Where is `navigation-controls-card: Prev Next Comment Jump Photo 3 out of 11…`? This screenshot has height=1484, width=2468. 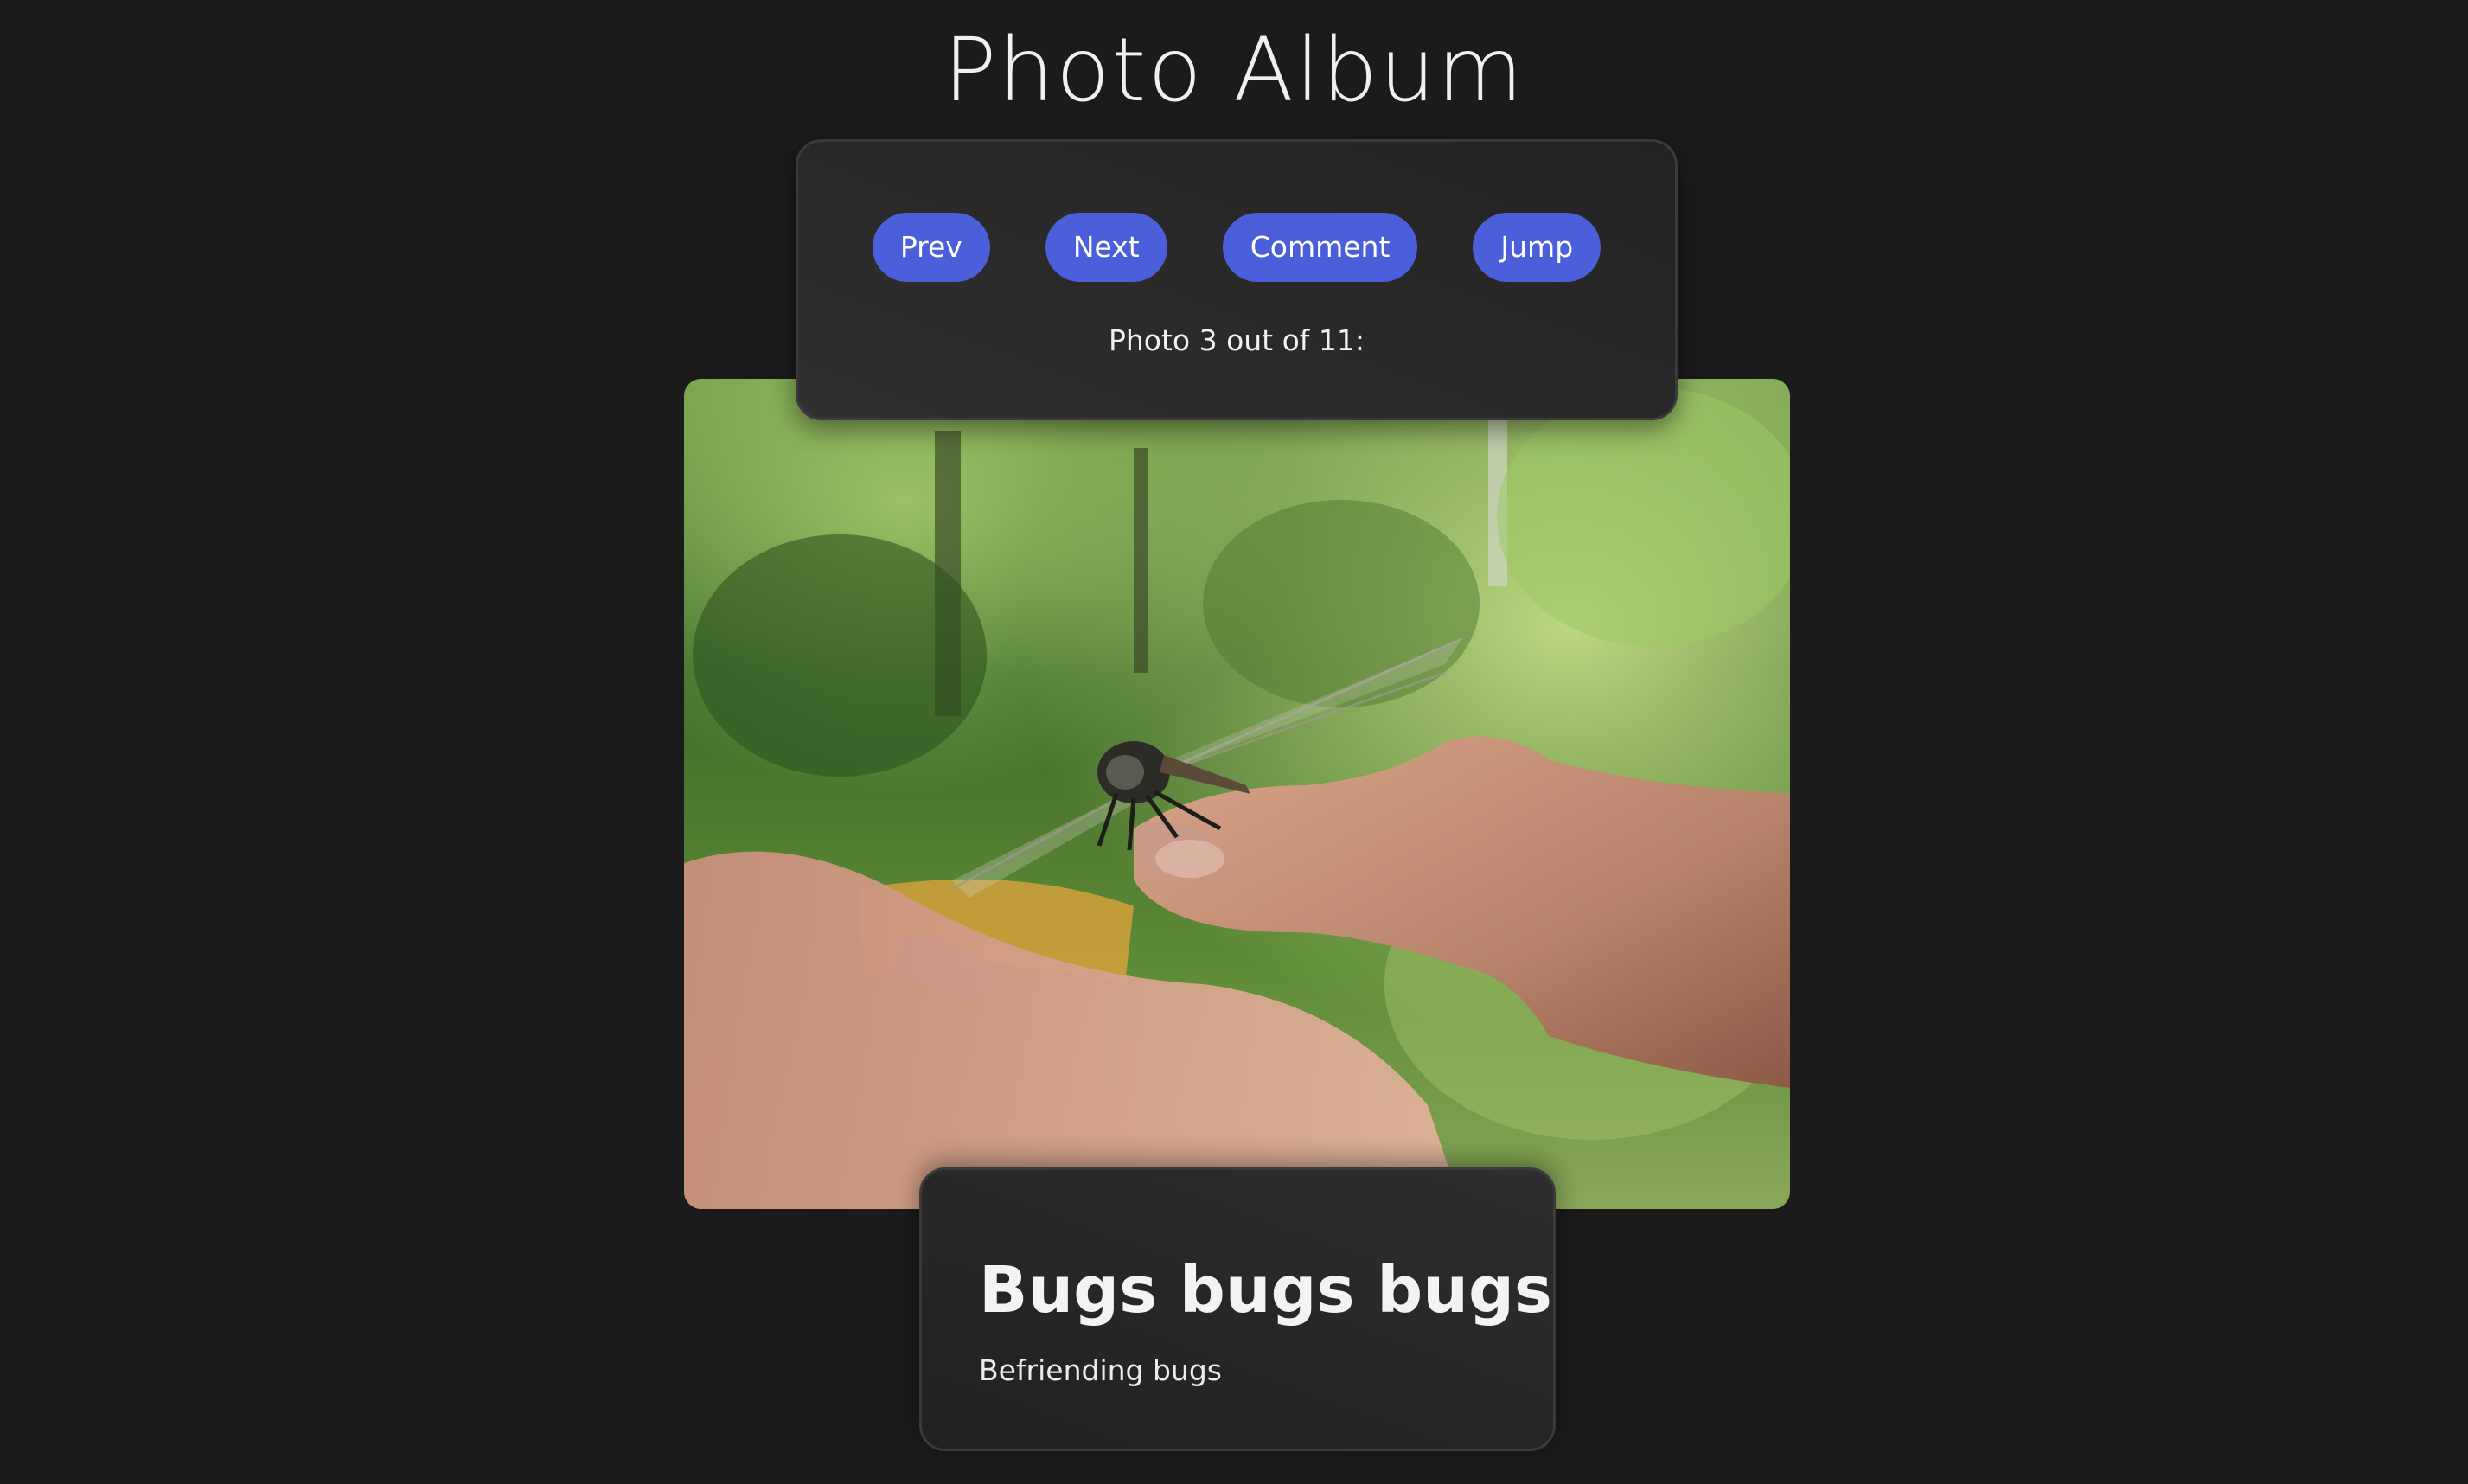 navigation-controls-card: Prev Next Comment Jump Photo 3 out of 11… is located at coordinates (1237, 279).